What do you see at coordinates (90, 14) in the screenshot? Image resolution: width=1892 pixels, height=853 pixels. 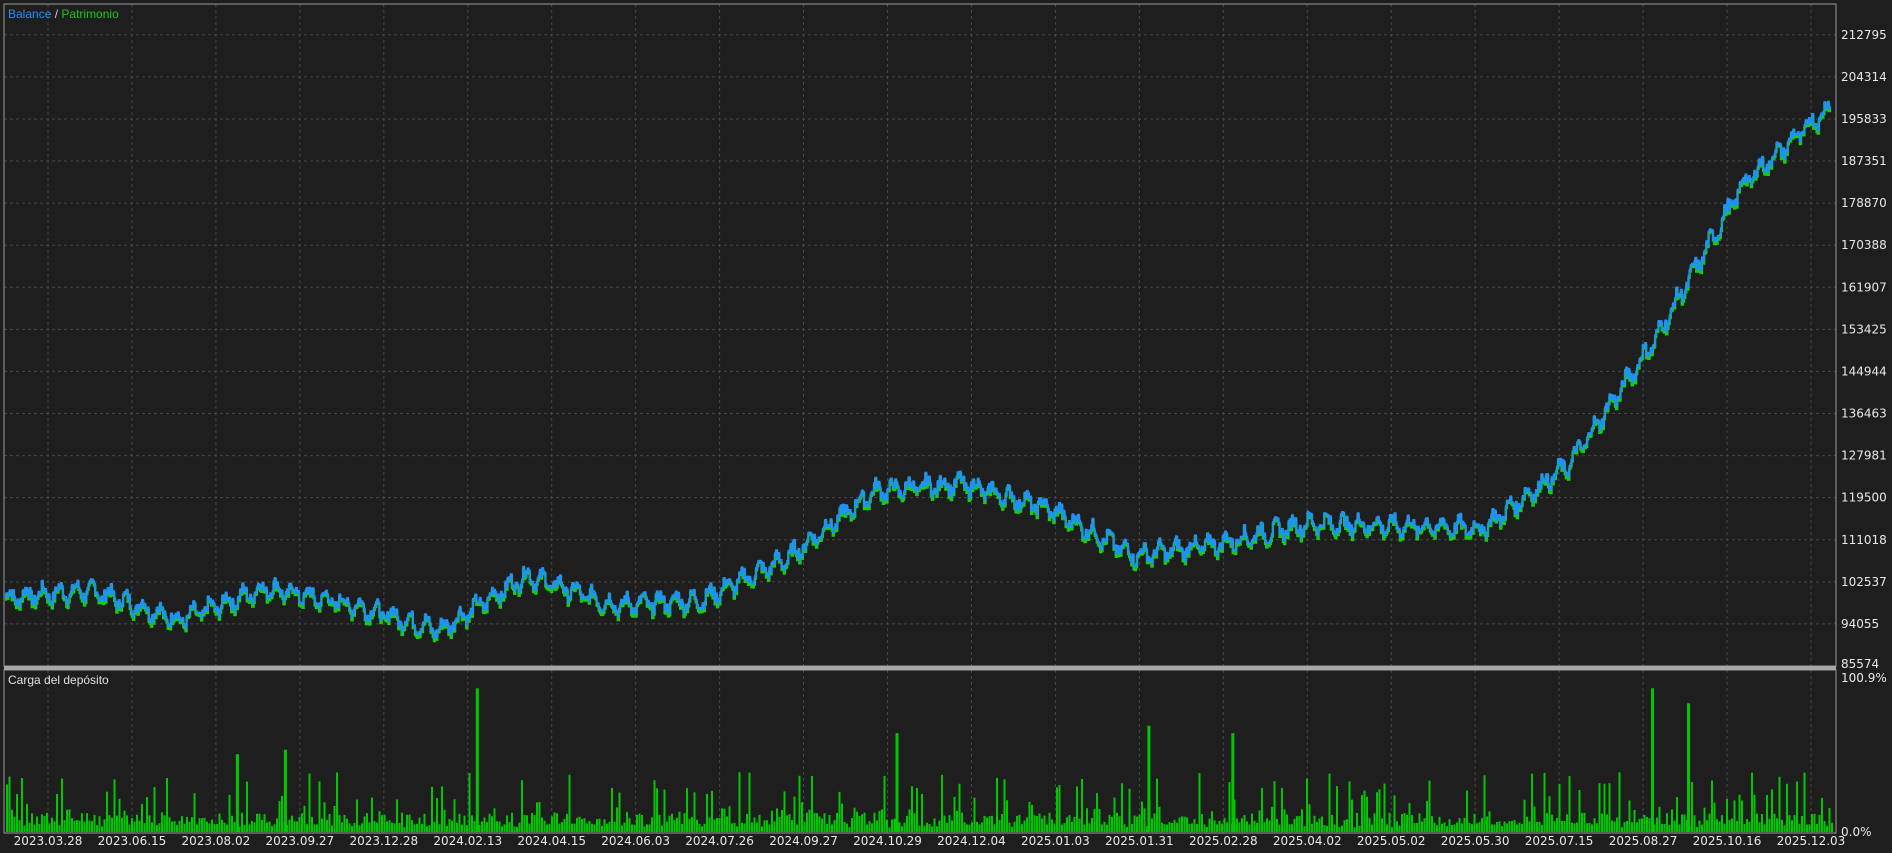 I see `legend-equity: Patrimonio` at bounding box center [90, 14].